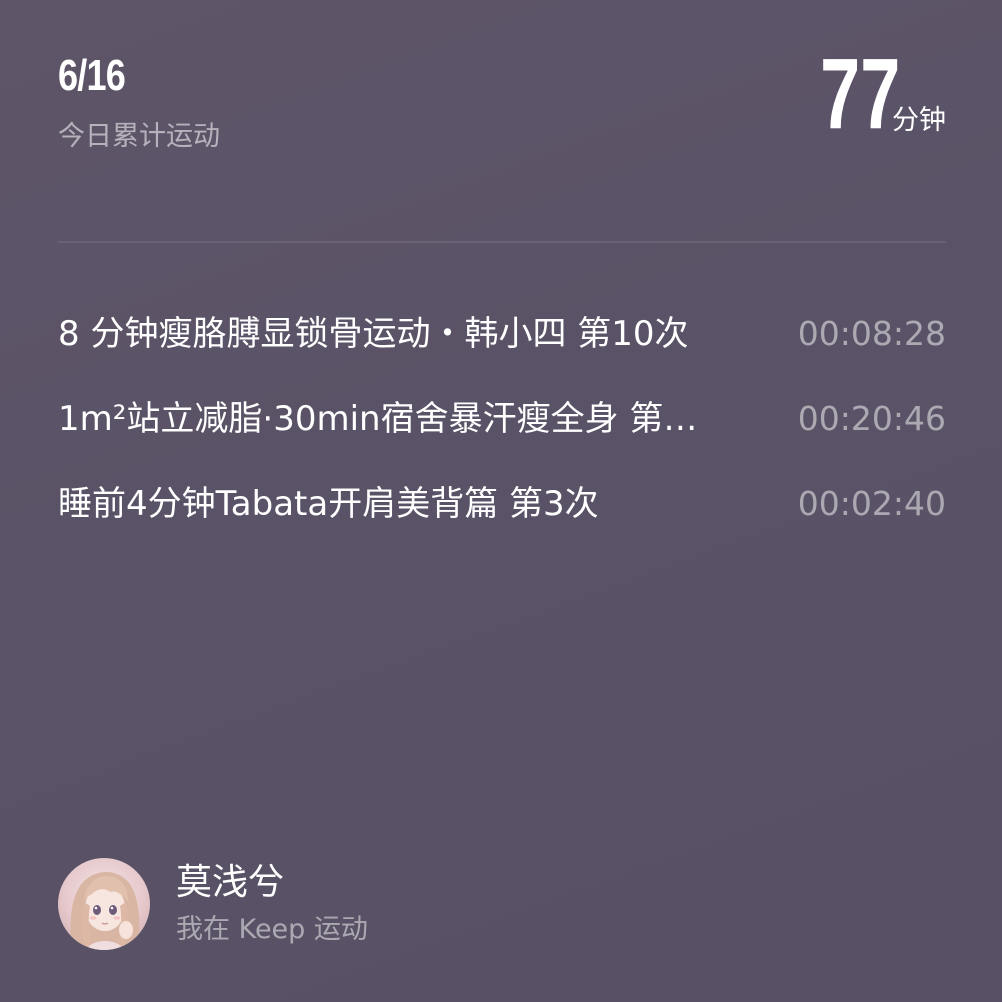 This screenshot has width=1002, height=1002. Describe the element at coordinates (373, 334) in the screenshot. I see `workout-title: 8 分钟瘦胳膊显锁骨运动・韩小四 第10次` at that location.